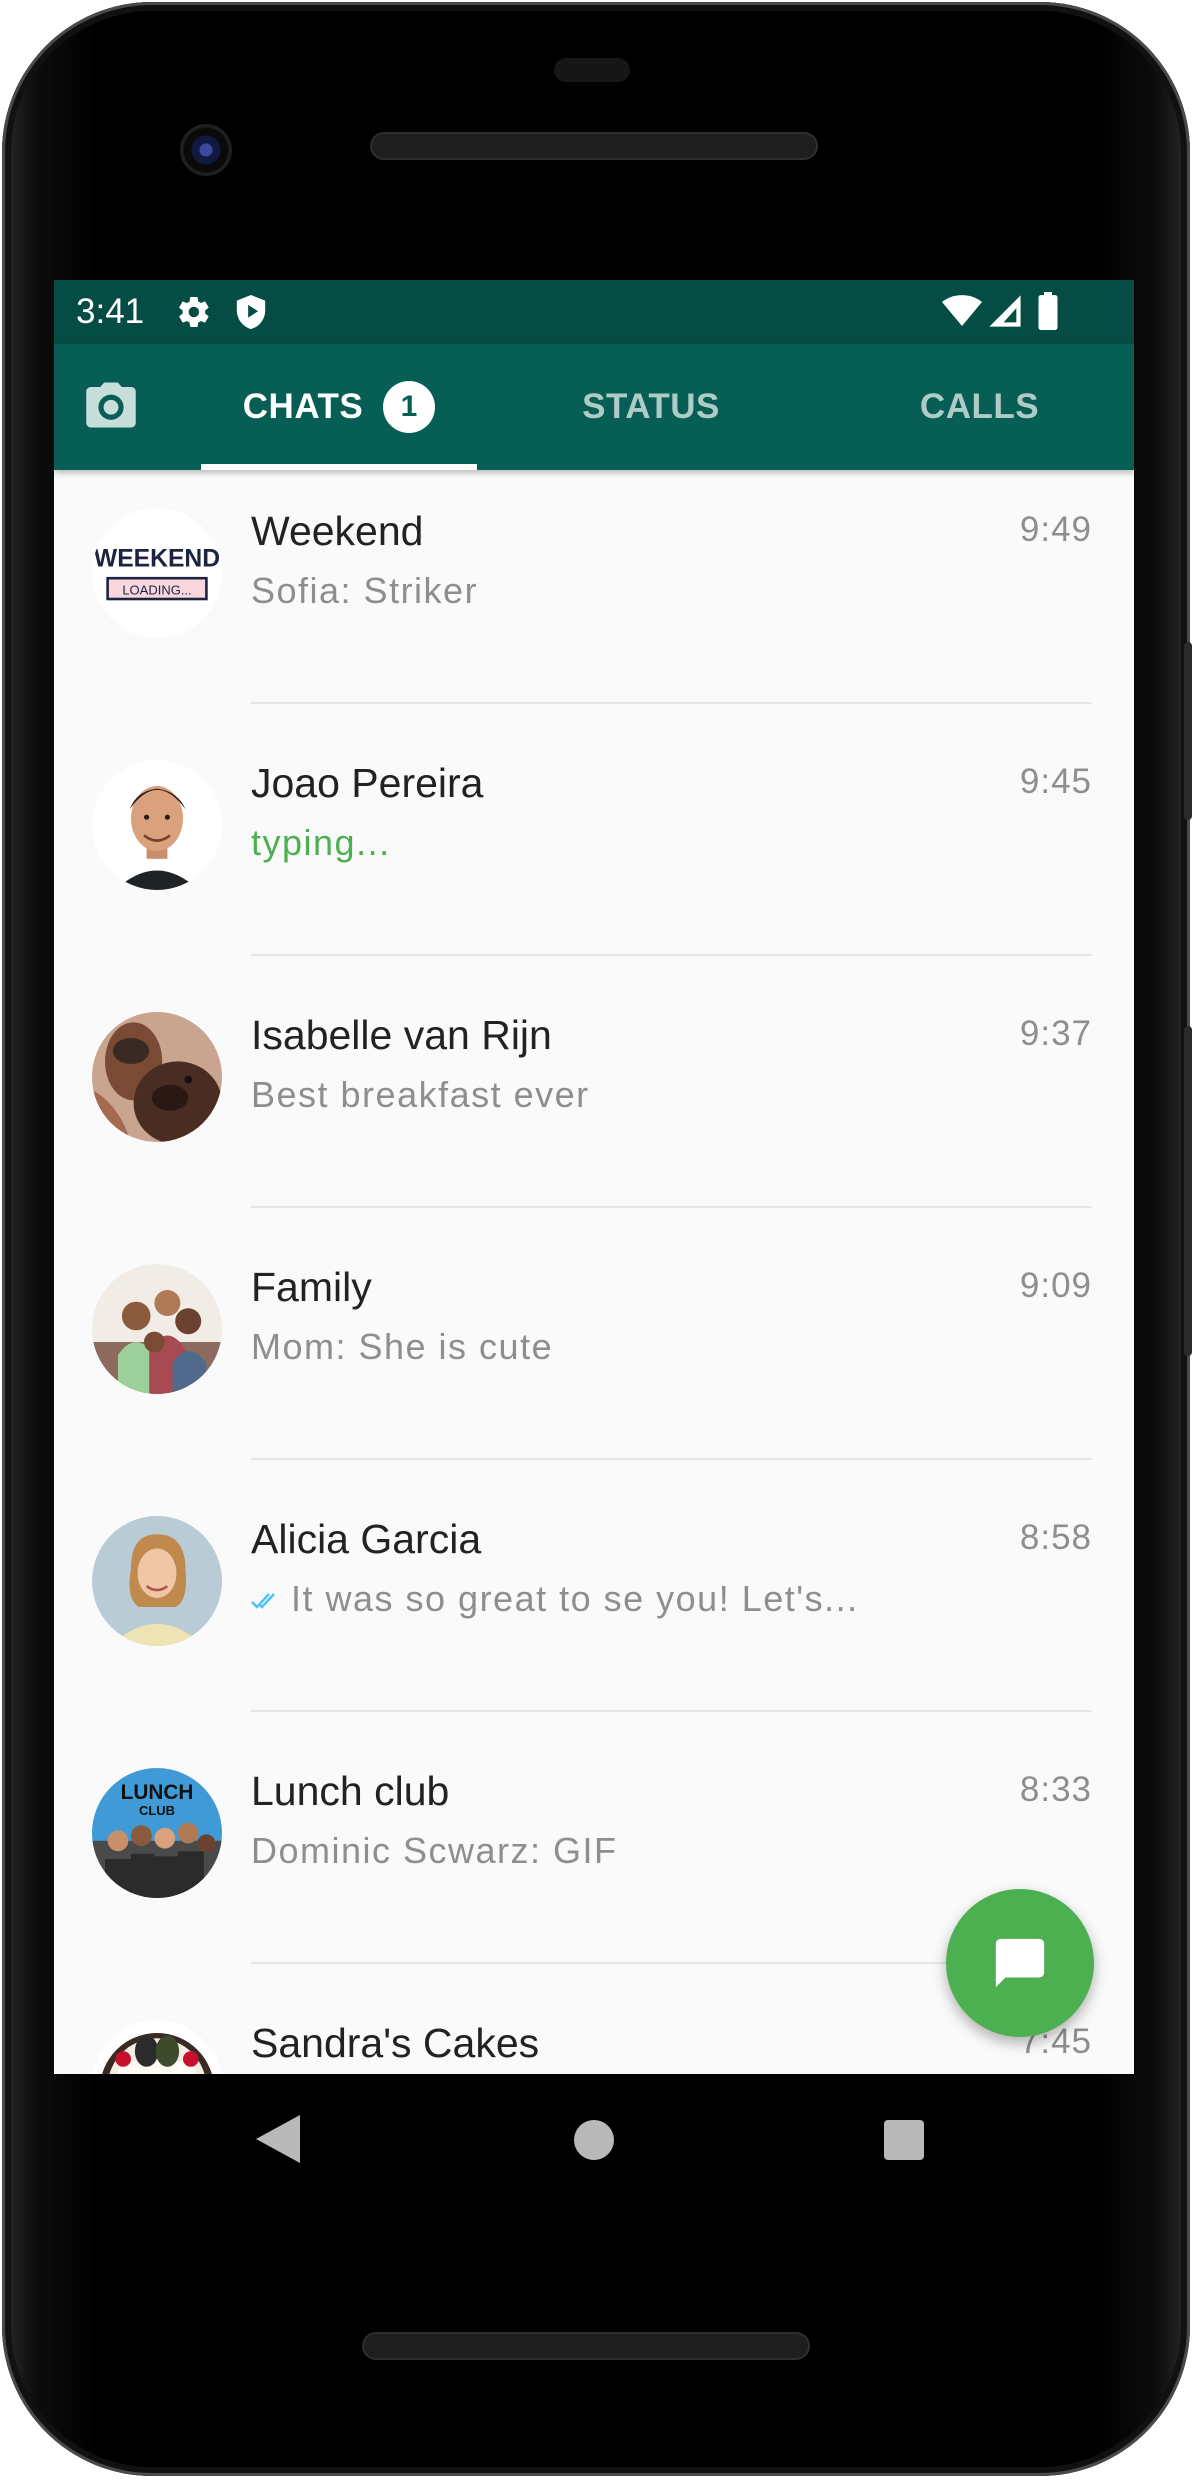  What do you see at coordinates (1048, 311) in the screenshot?
I see `battery-icon` at bounding box center [1048, 311].